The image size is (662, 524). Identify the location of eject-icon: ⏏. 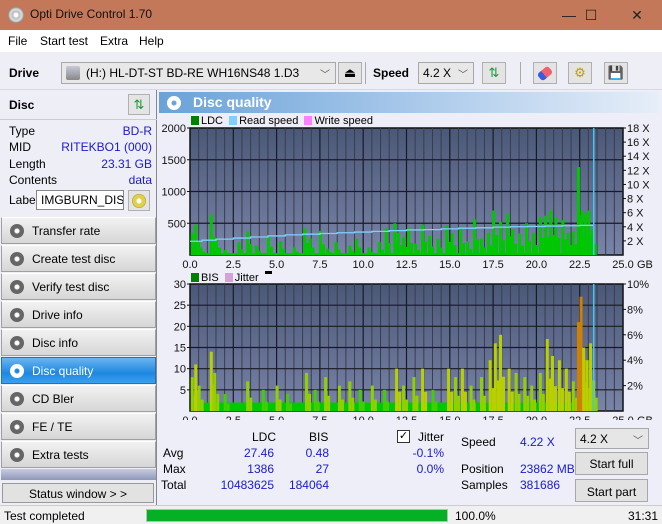
(350, 72).